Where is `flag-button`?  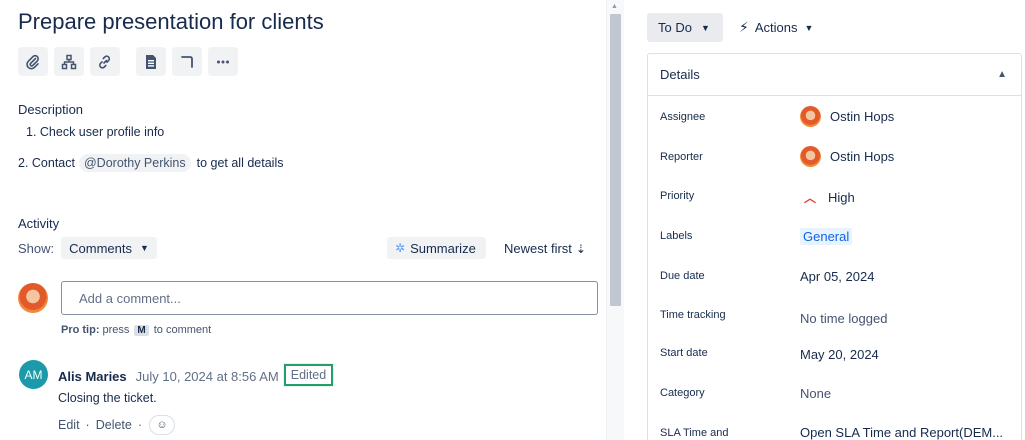 flag-button is located at coordinates (187, 61).